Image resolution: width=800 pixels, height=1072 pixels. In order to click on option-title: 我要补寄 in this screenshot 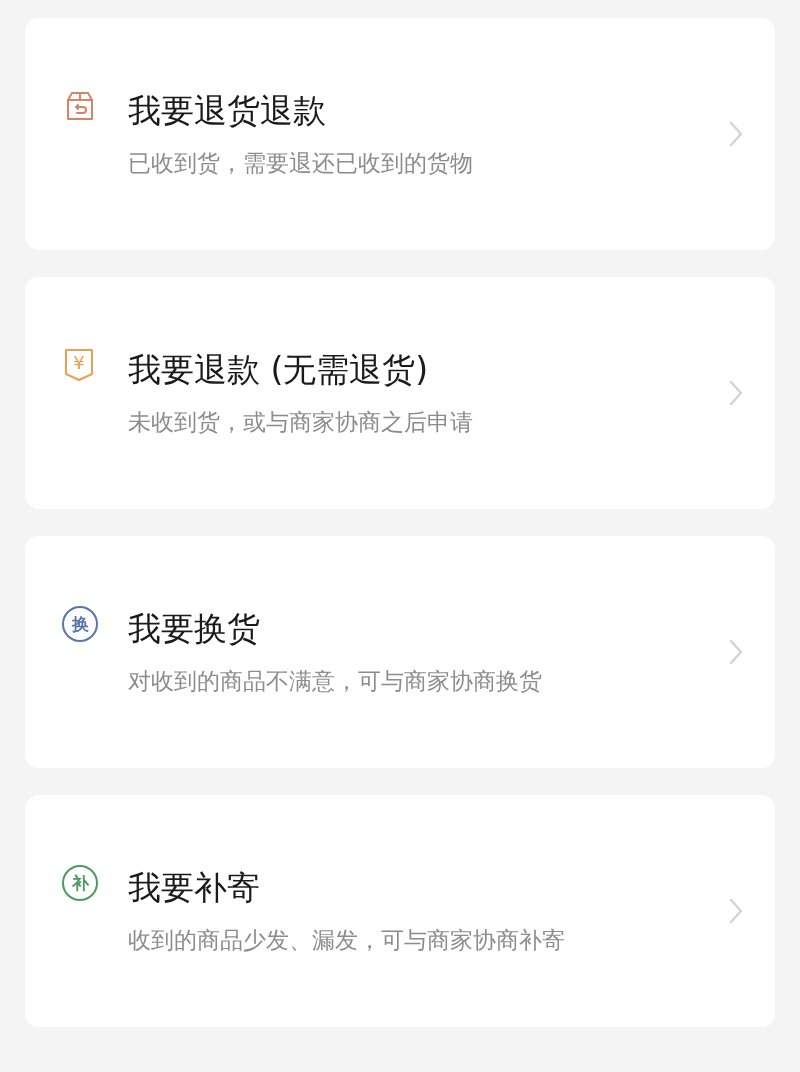, I will do `click(194, 888)`.